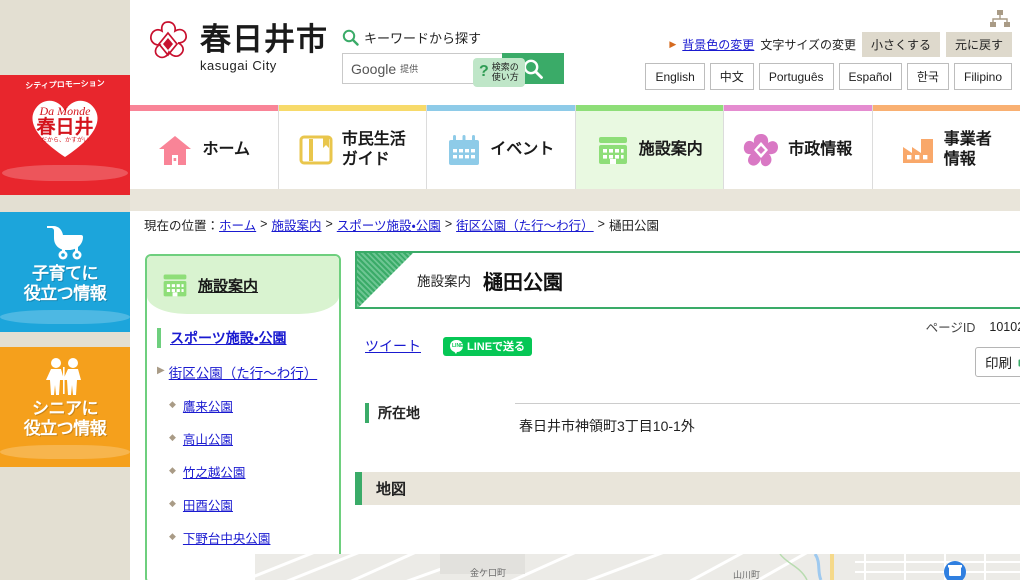 The height and width of the screenshot is (580, 1020). Describe the element at coordinates (393, 346) in the screenshot. I see `tweet-button: ツイート` at that location.